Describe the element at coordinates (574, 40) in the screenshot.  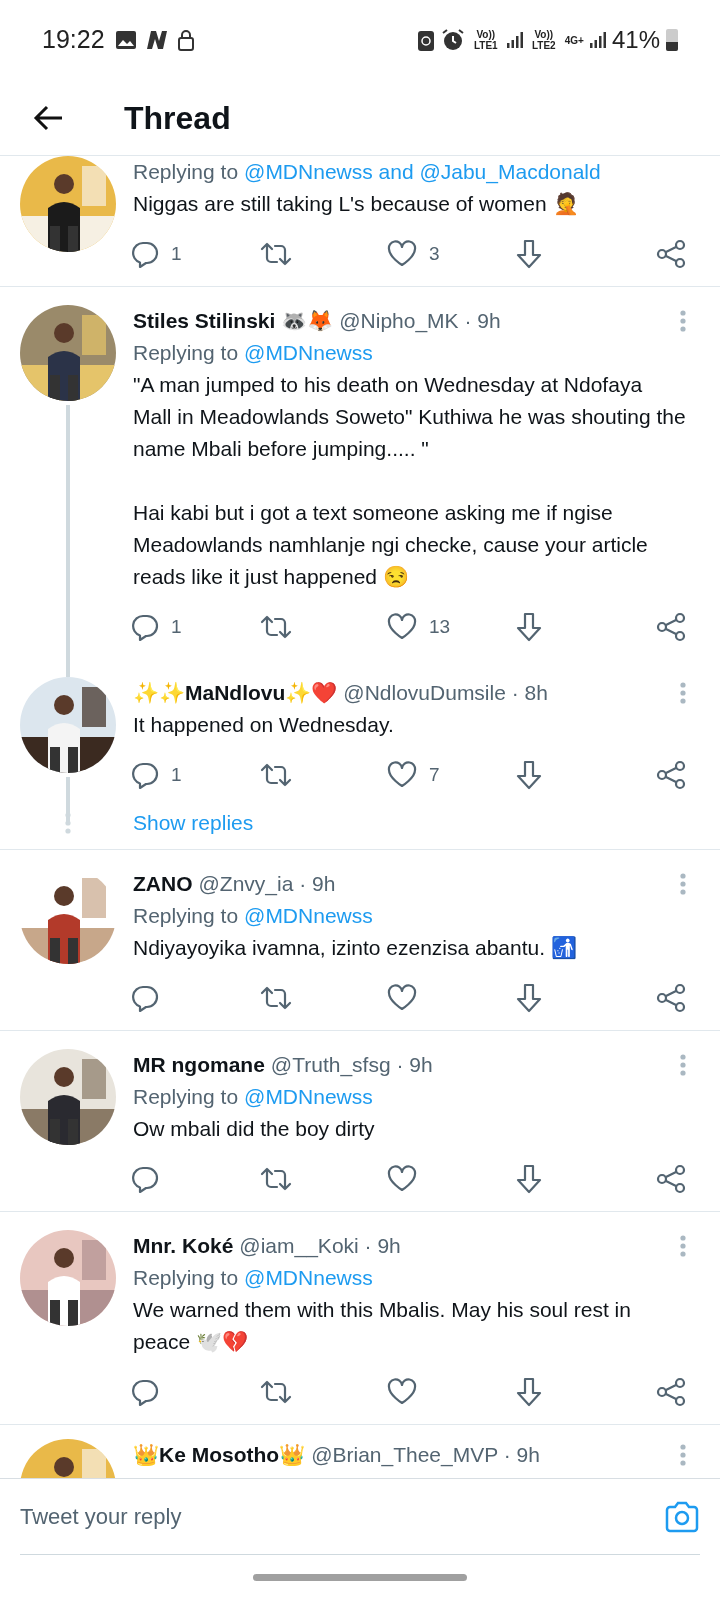
I see `data-label: 4G+` at that location.